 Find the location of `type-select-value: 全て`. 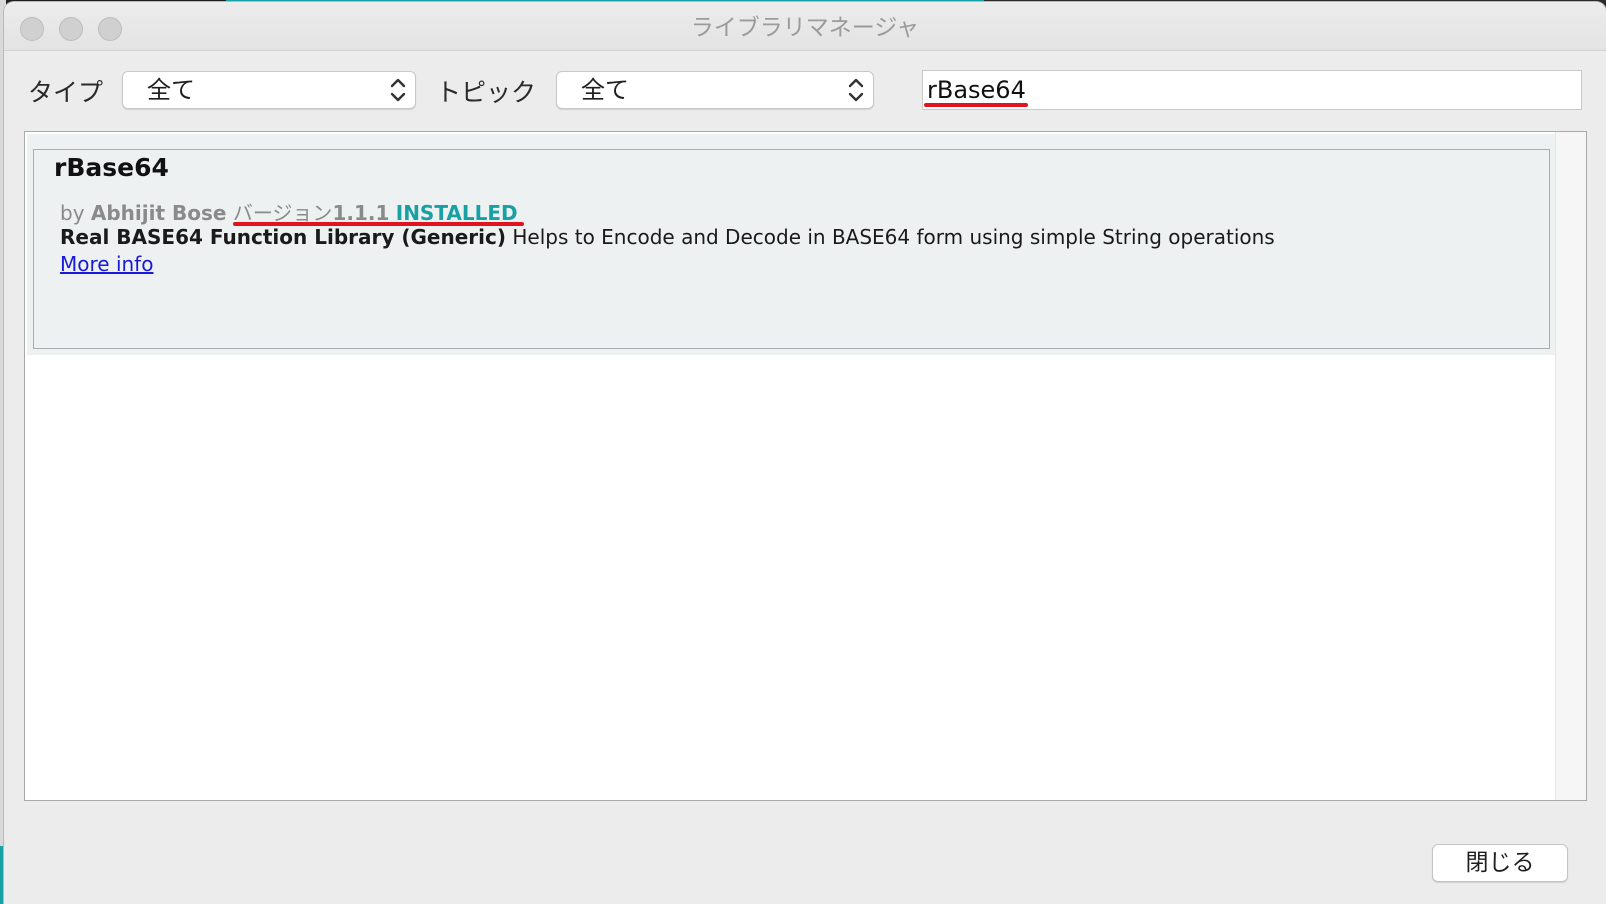

type-select-value: 全て is located at coordinates (171, 90).